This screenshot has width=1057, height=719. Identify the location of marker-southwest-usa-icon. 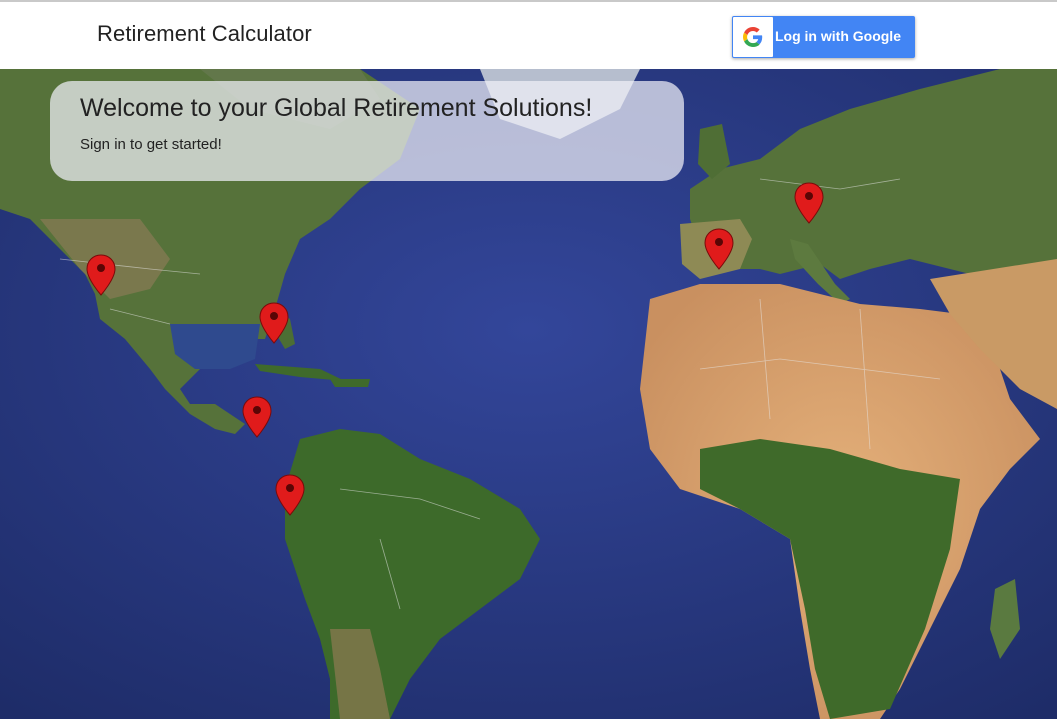
(101, 275).